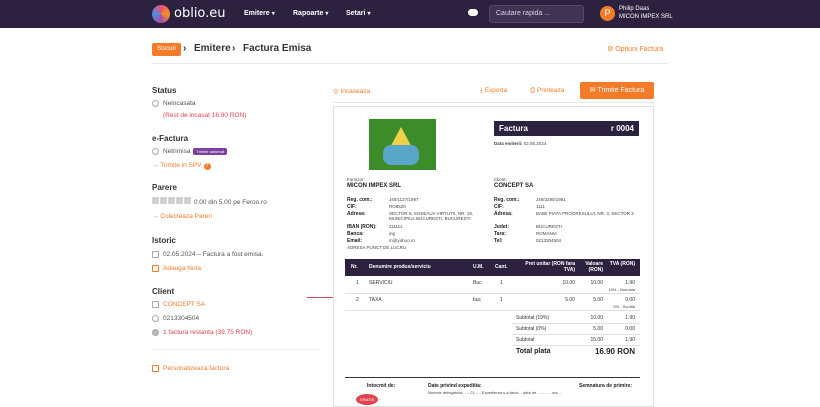 The width and height of the screenshot is (820, 407). I want to click on field-value: 0213304504, so click(549, 240).